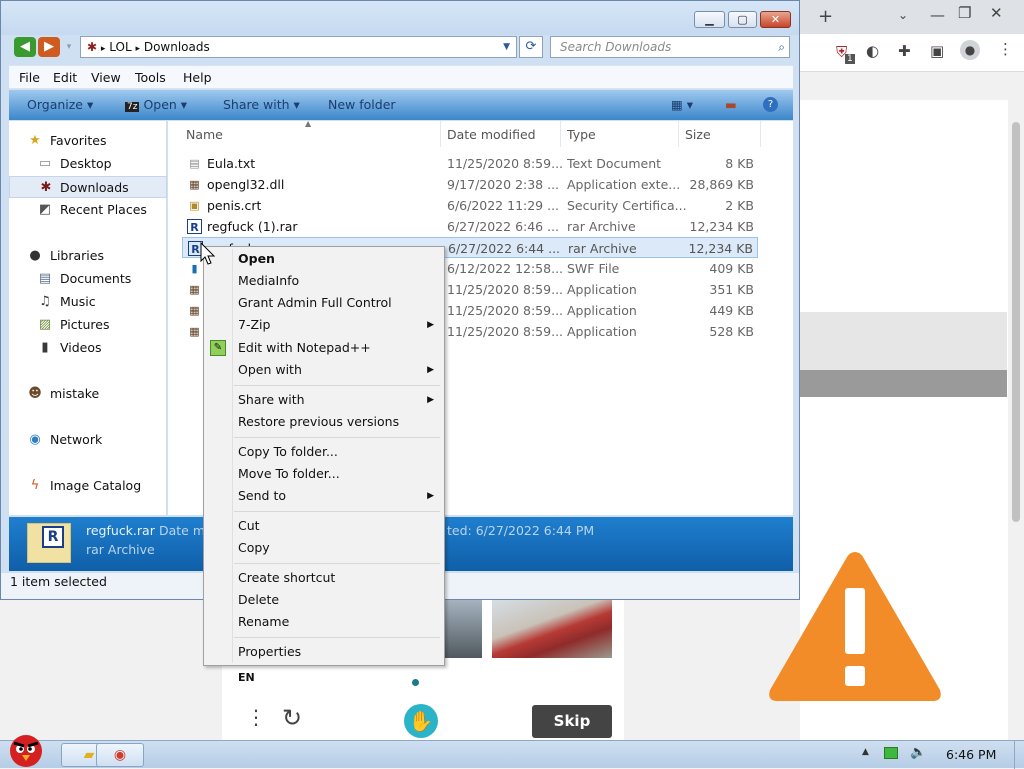  I want to click on page-scrollbar, so click(1016, 420).